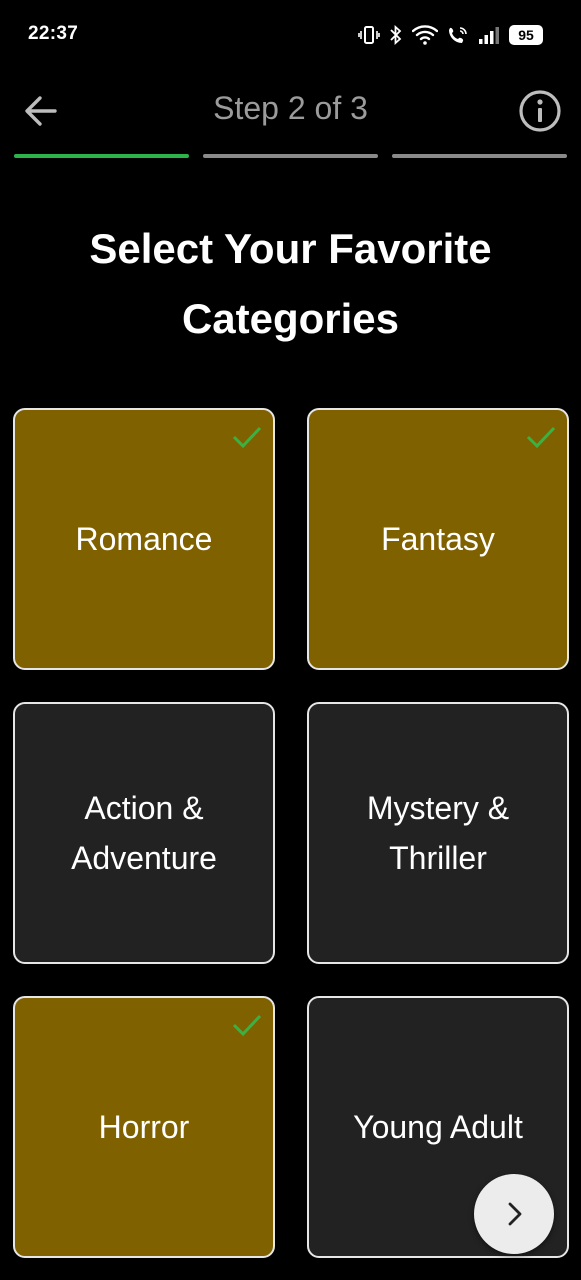  Describe the element at coordinates (290, 283) in the screenshot. I see `page-title: Select Your Favorite Categories` at that location.